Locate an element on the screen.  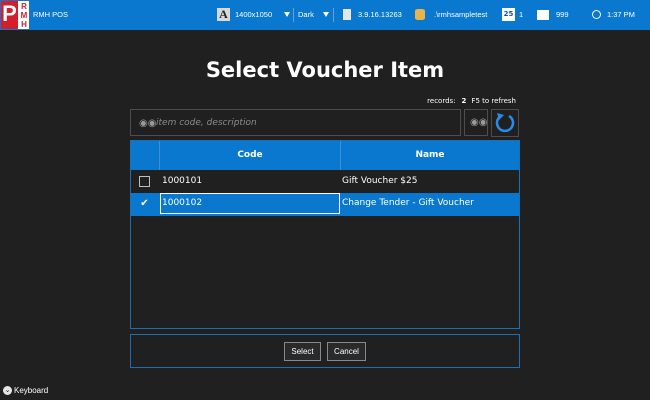
version-text: 3.9.16.13263 is located at coordinates (380, 14).